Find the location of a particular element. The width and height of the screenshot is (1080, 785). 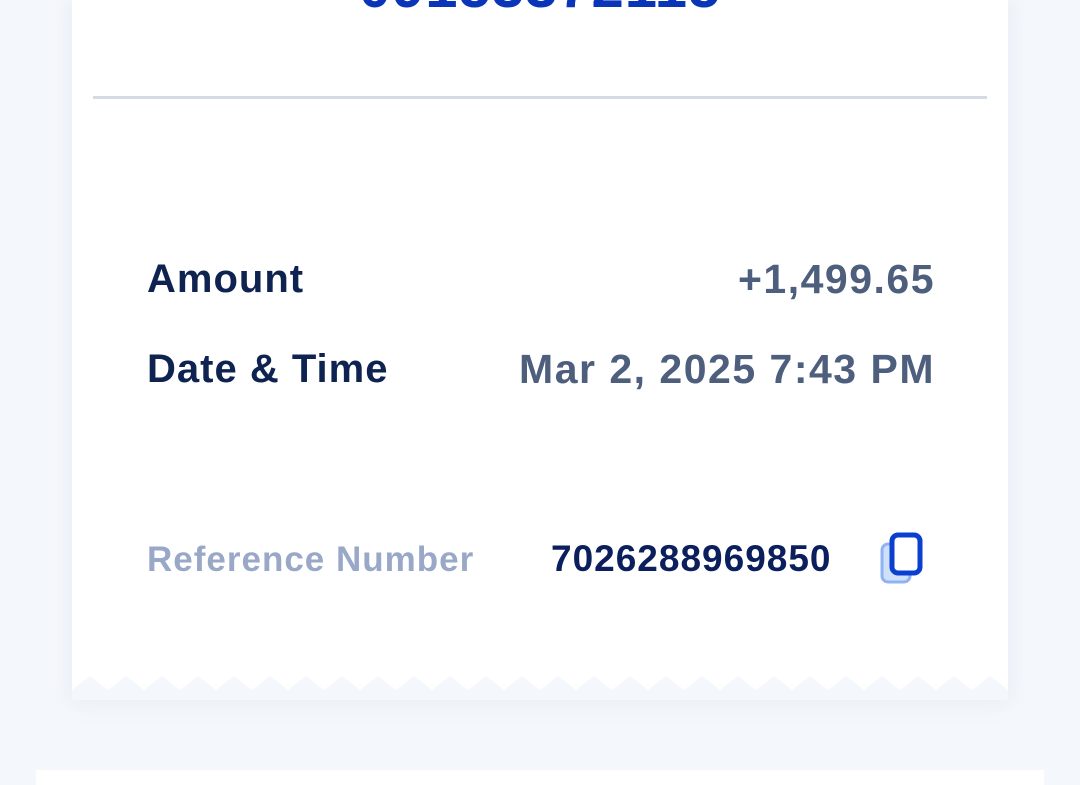

reference-value: 7026288969850 is located at coordinates (691, 558).